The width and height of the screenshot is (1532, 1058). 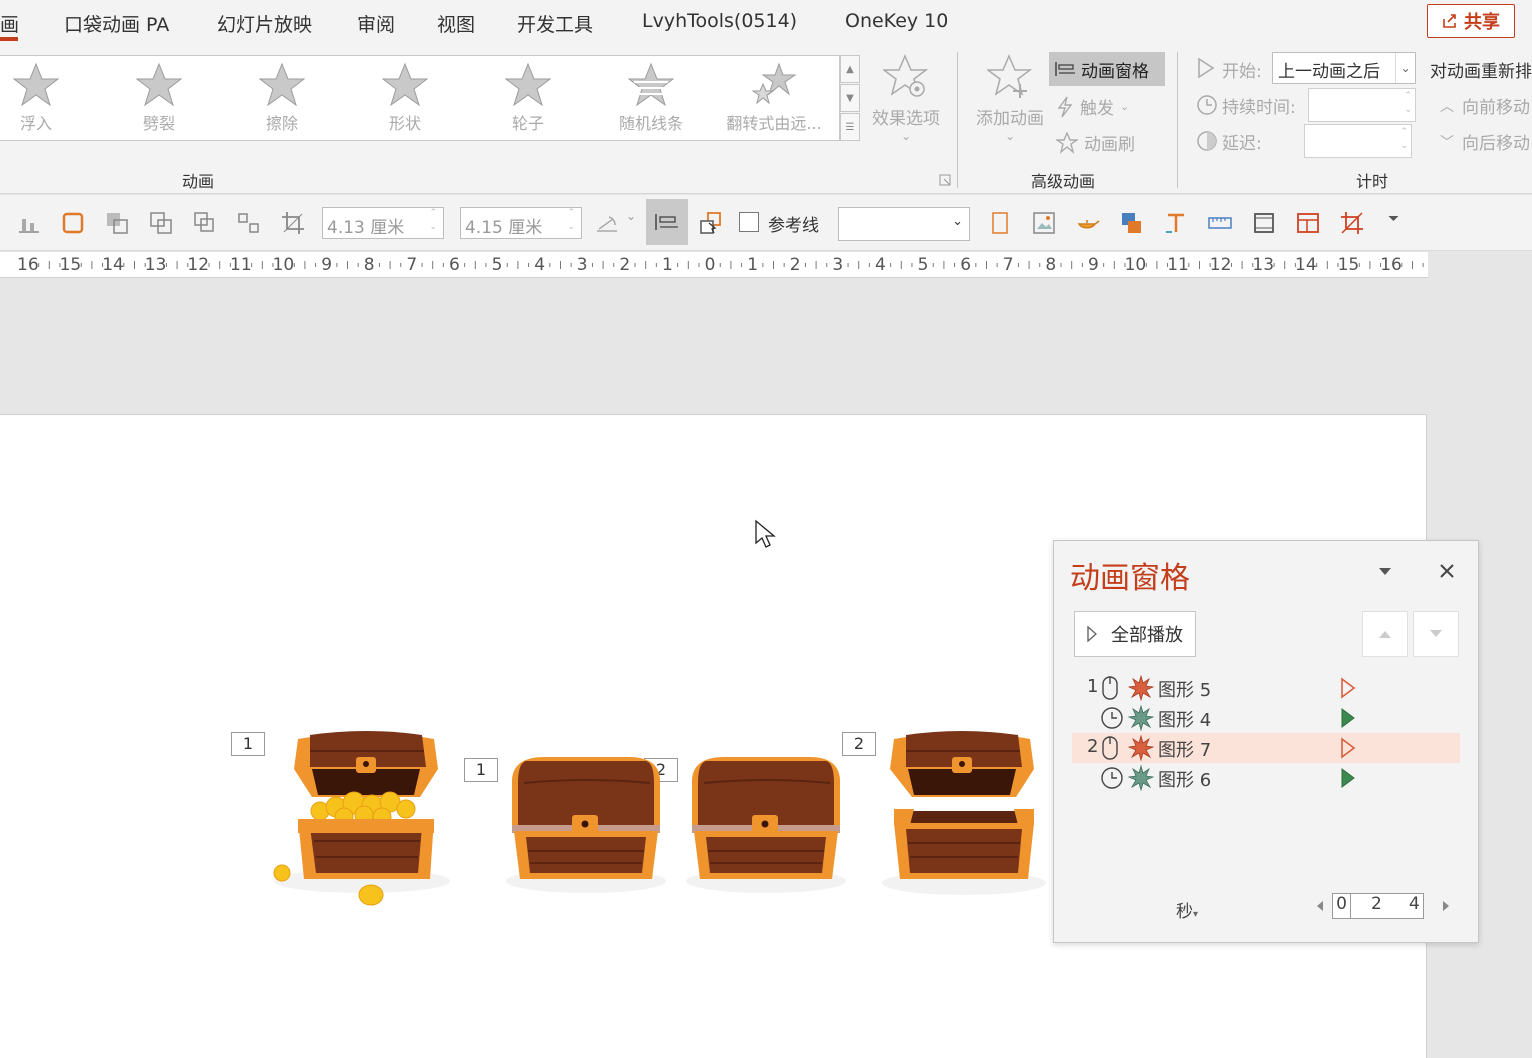 I want to click on toolbar-overflow-icon: ⏷, so click(x=1393, y=219).